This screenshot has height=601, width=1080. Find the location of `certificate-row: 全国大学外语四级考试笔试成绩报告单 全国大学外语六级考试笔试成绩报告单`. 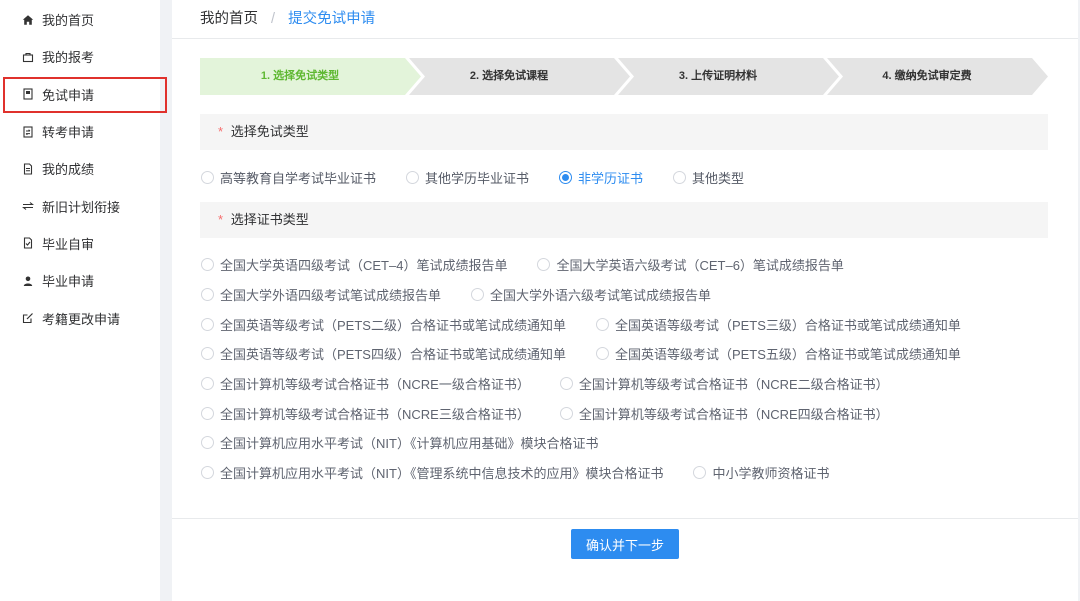

certificate-row: 全国大学外语四级考试笔试成绩报告单 全国大学外语六级考试笔试成绩报告单 is located at coordinates (624, 295).